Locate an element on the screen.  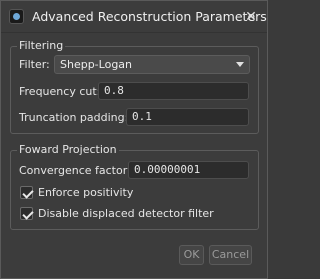
close-icon: ✕ is located at coordinates (251, 17).